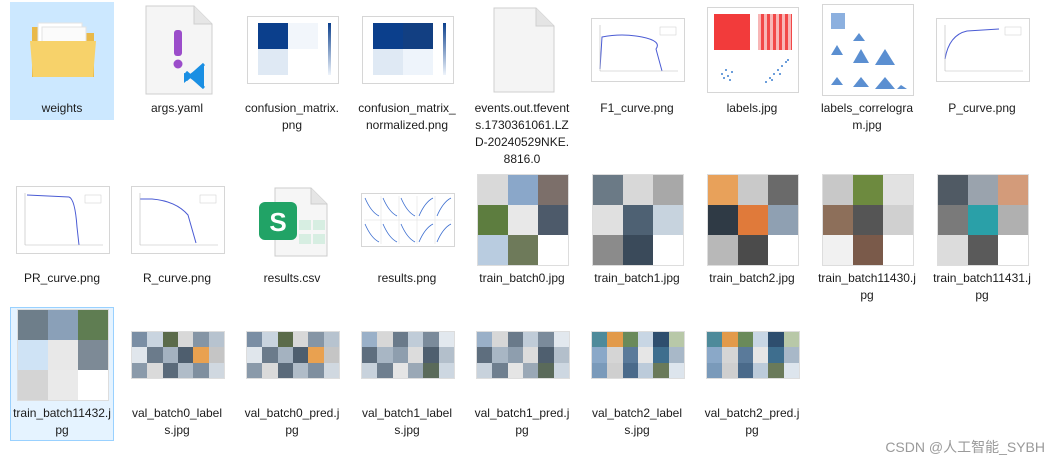 This screenshot has height=465, width=1051. I want to click on file-item-val-batch0-labels: val_batch0_labels.jpg, so click(177, 374).